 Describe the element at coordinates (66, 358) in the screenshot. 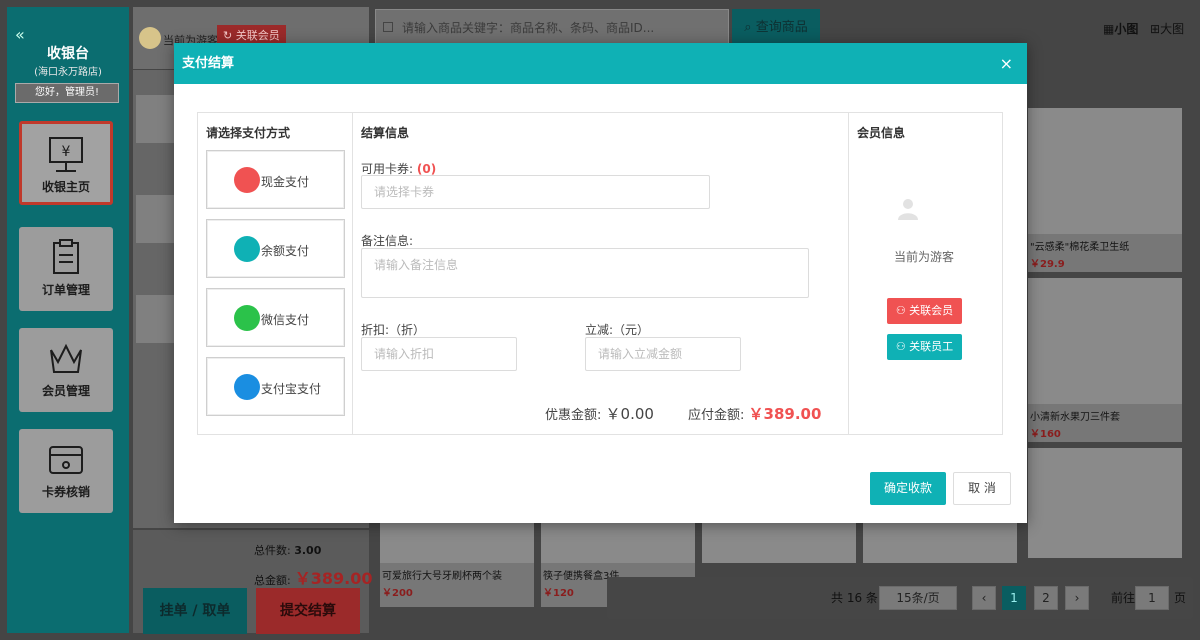

I see `crown-icon` at that location.